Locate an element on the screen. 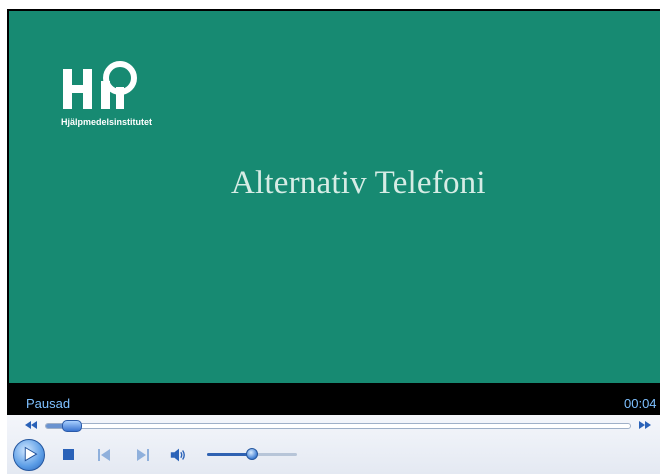 The width and height of the screenshot is (660, 474). play-button is located at coordinates (29, 455).